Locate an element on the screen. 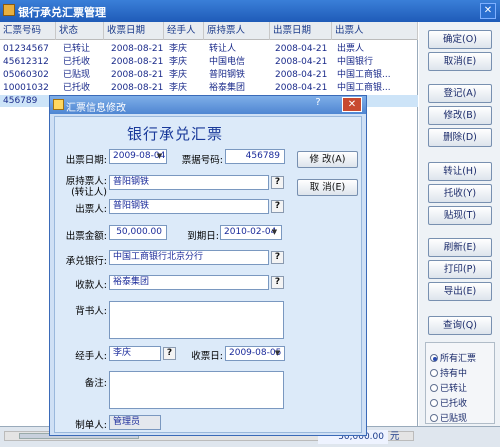 The image size is (500, 447). column-header: 汇票号码 is located at coordinates (28, 31).